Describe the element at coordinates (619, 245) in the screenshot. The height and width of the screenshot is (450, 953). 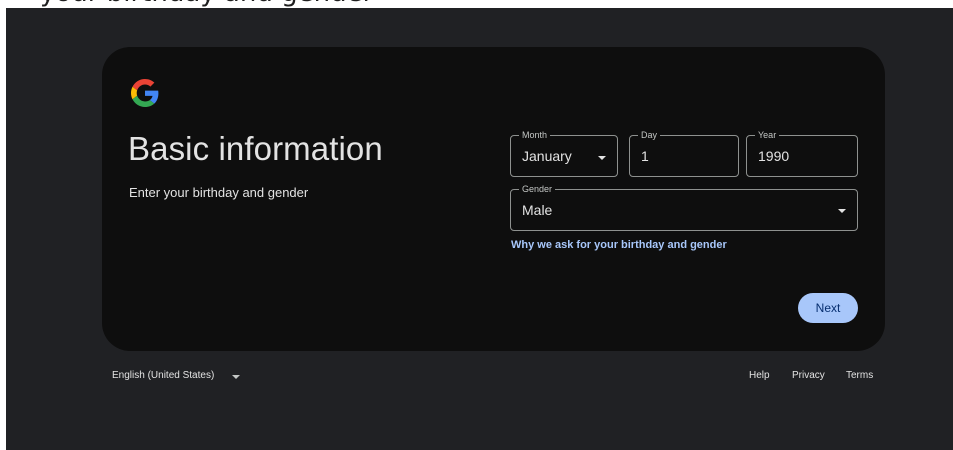
I see `why-we-ask-link: Why we ask for your birthday and gender` at that location.